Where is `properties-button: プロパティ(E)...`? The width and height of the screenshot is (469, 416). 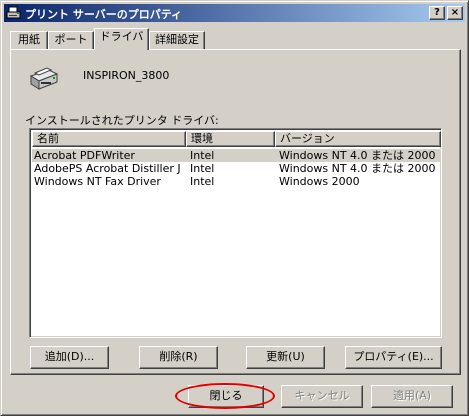
properties-button: プロパティ(E)... is located at coordinates (393, 357).